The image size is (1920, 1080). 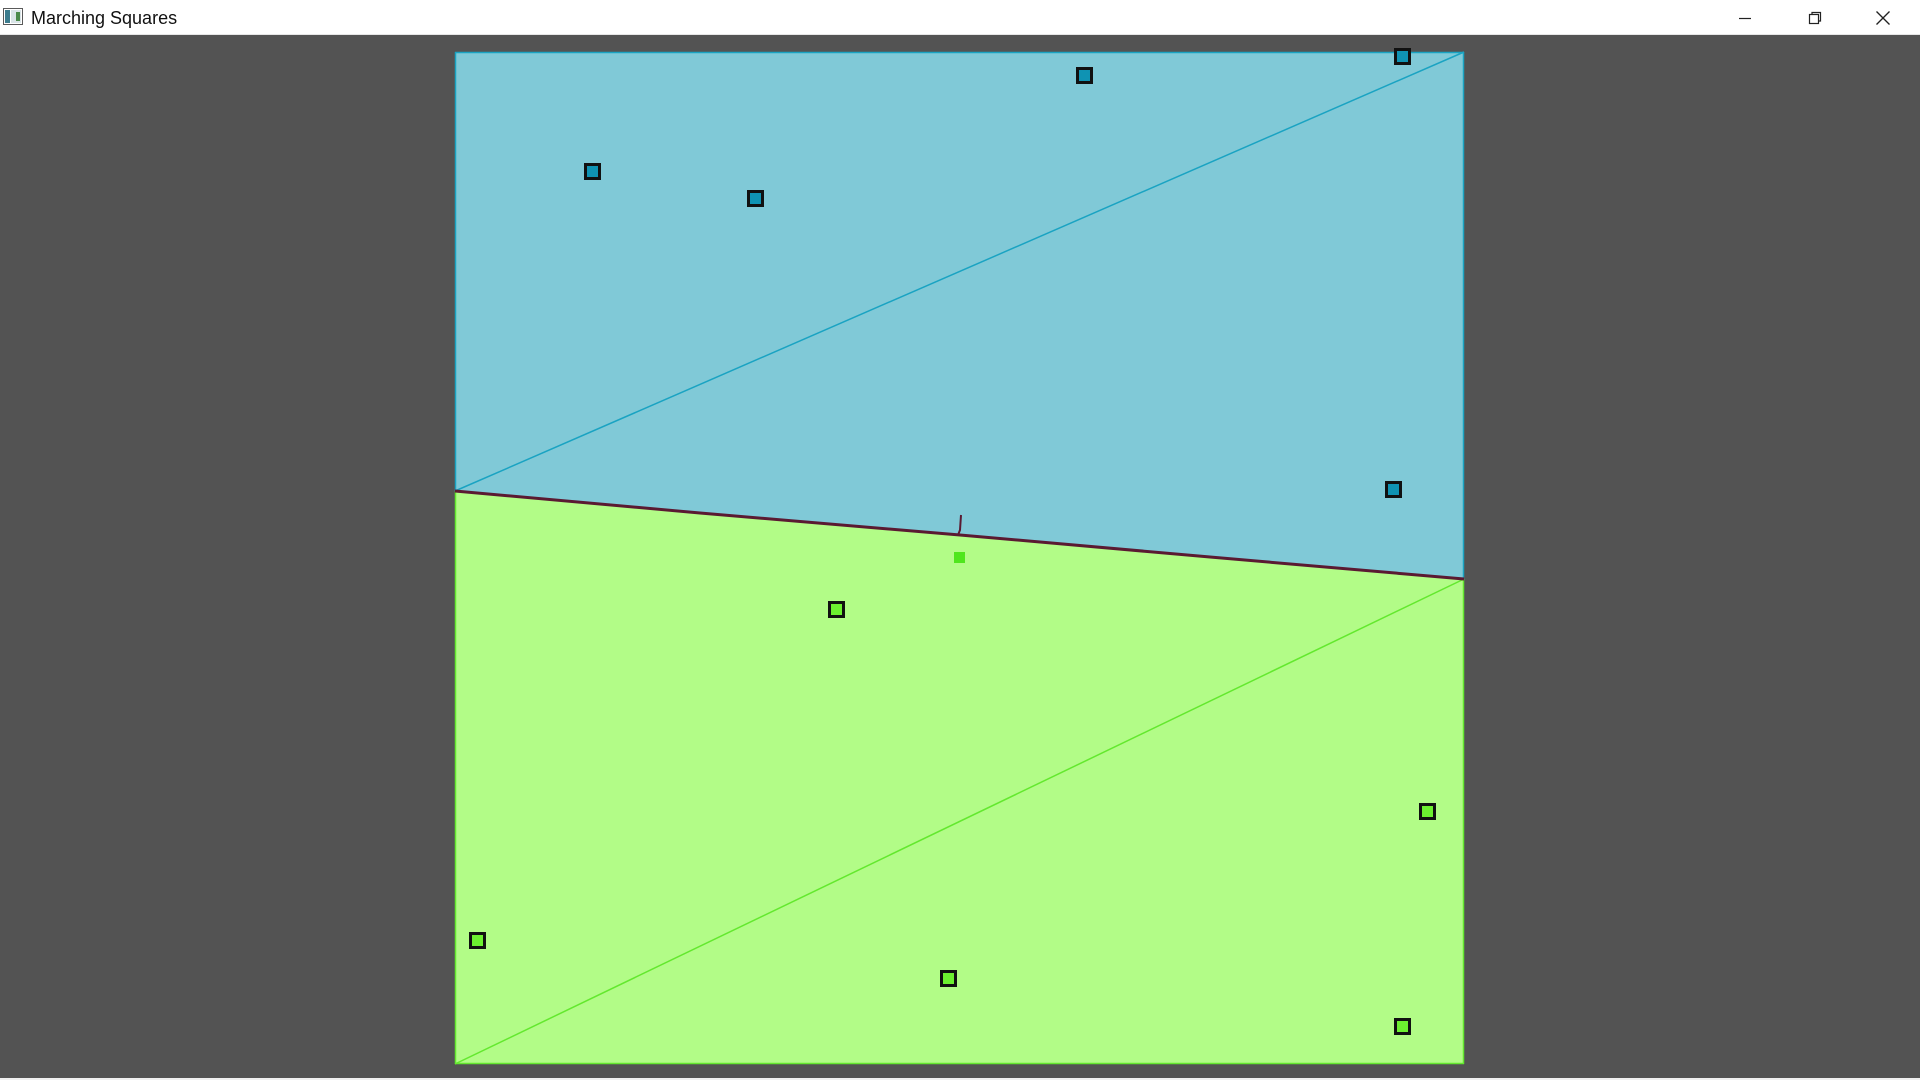 I want to click on restore-button, so click(x=1815, y=17).